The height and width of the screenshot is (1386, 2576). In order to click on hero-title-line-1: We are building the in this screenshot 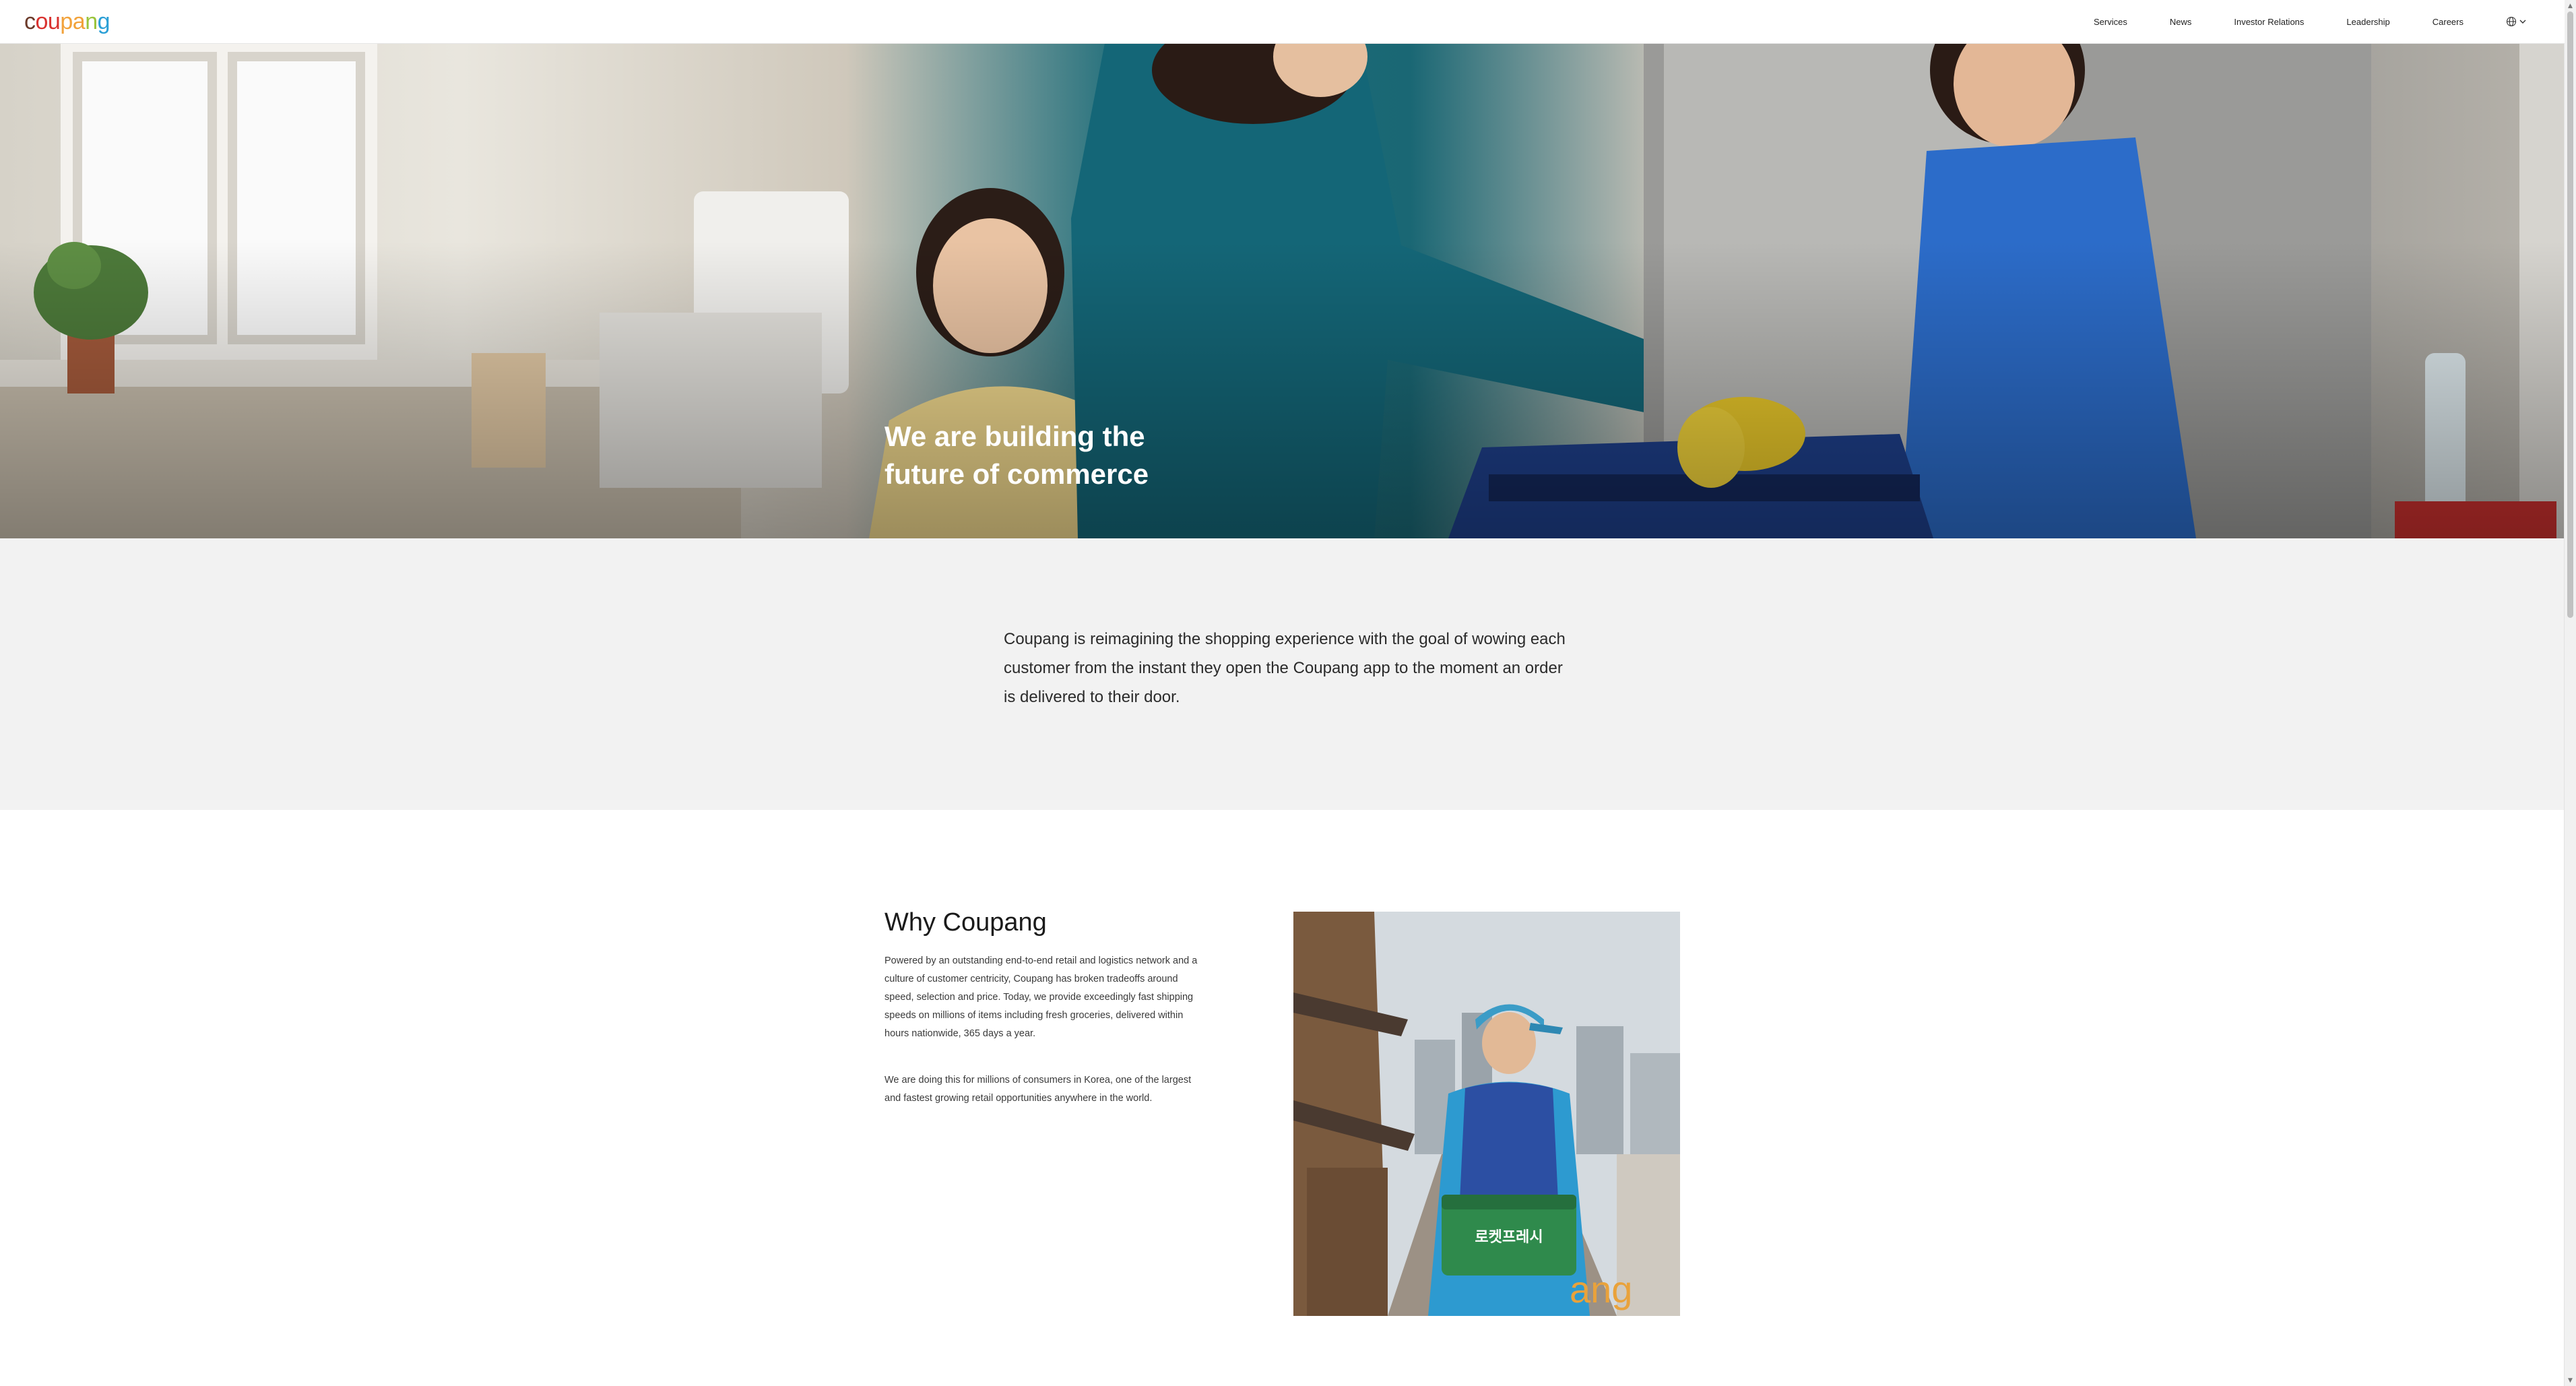, I will do `click(1015, 436)`.